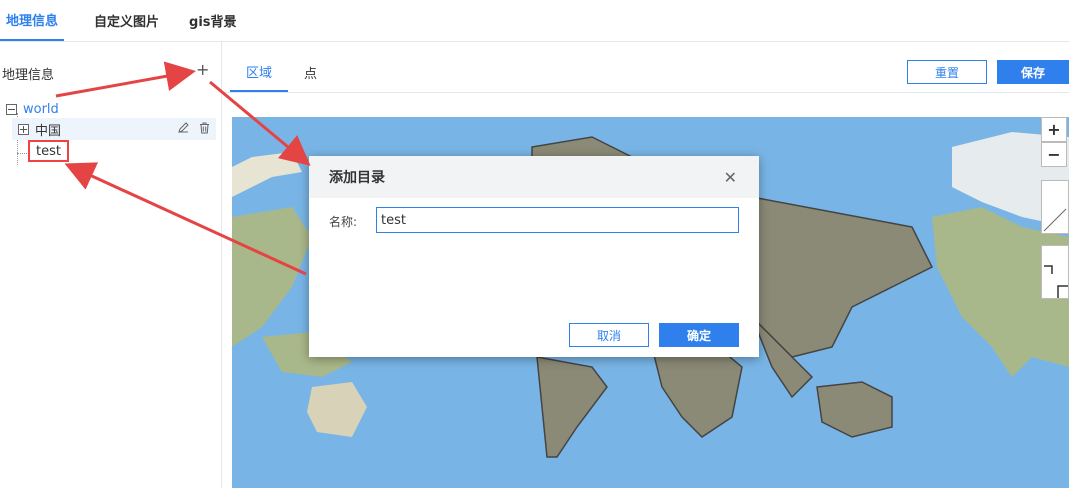 Image resolution: width=1069 pixels, height=488 pixels. I want to click on zoom-control: + −, so click(1054, 142).